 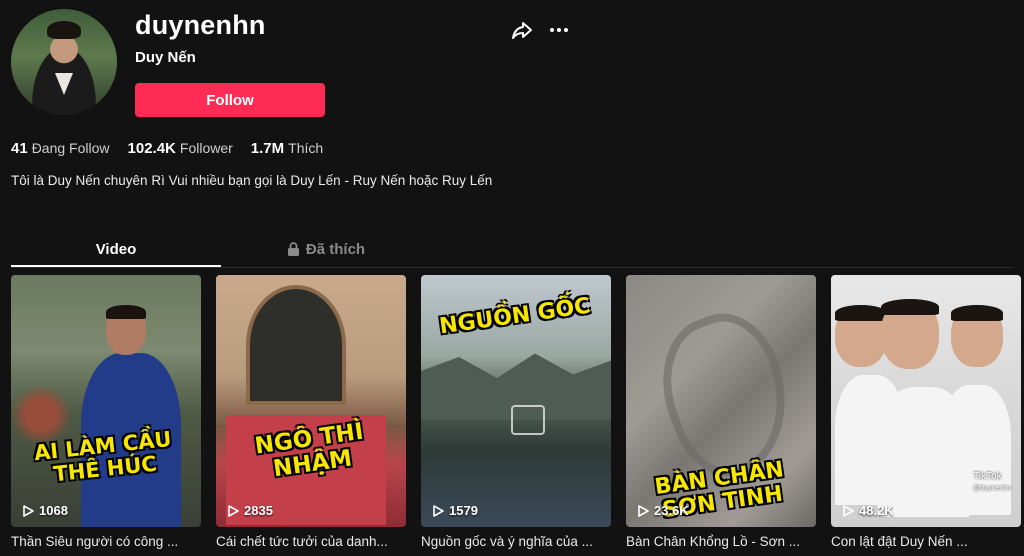 I want to click on view-count: 2835, so click(x=250, y=510).